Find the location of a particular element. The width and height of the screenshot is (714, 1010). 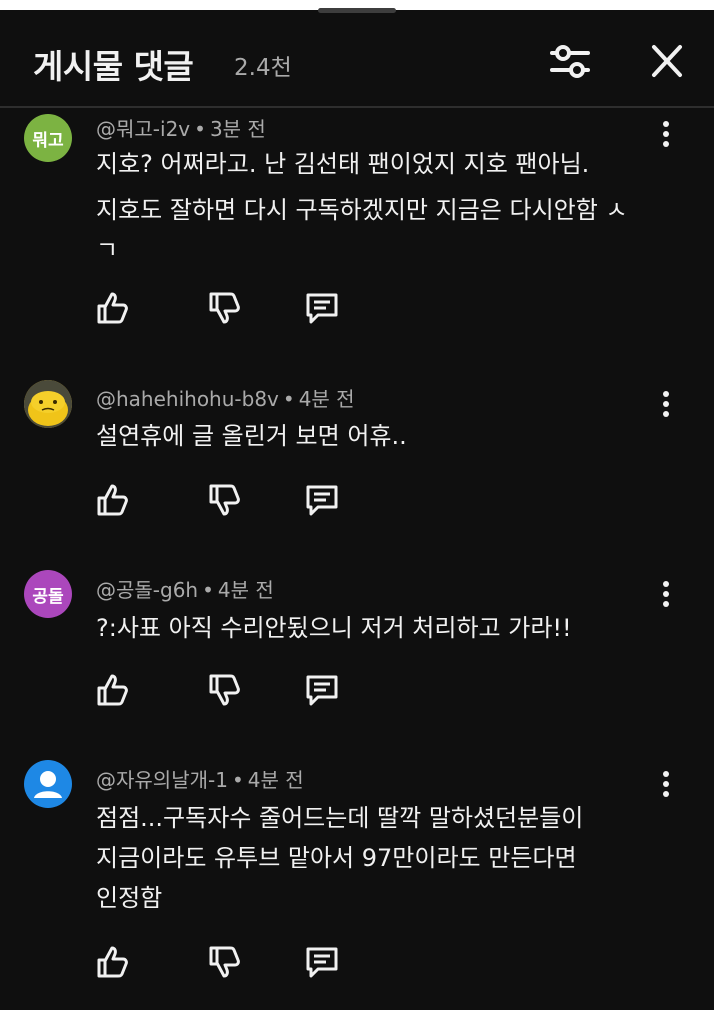

comment-author: @hahehihohu-b8v is located at coordinates (187, 399).